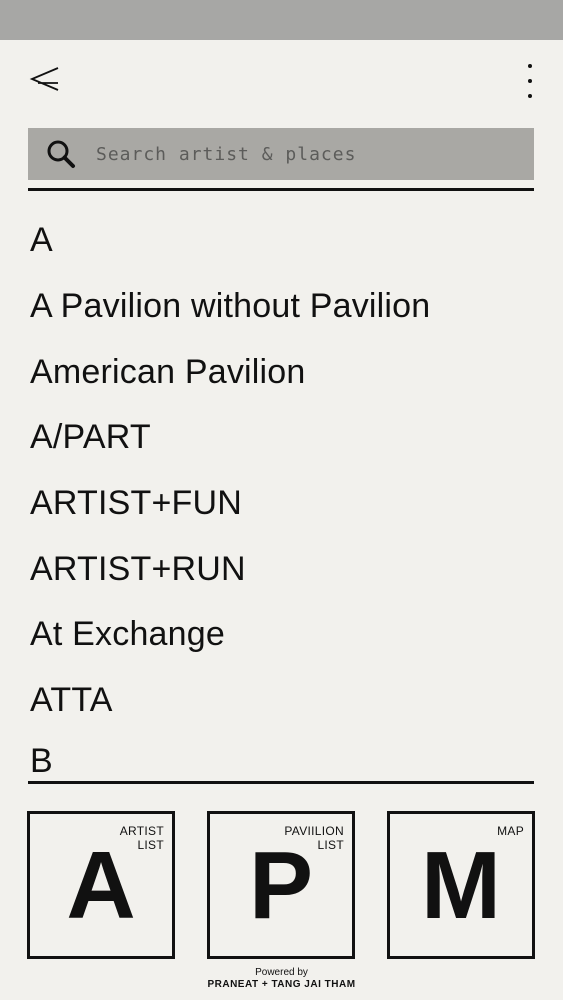  Describe the element at coordinates (530, 66) in the screenshot. I see `more-vertical-icon` at that location.